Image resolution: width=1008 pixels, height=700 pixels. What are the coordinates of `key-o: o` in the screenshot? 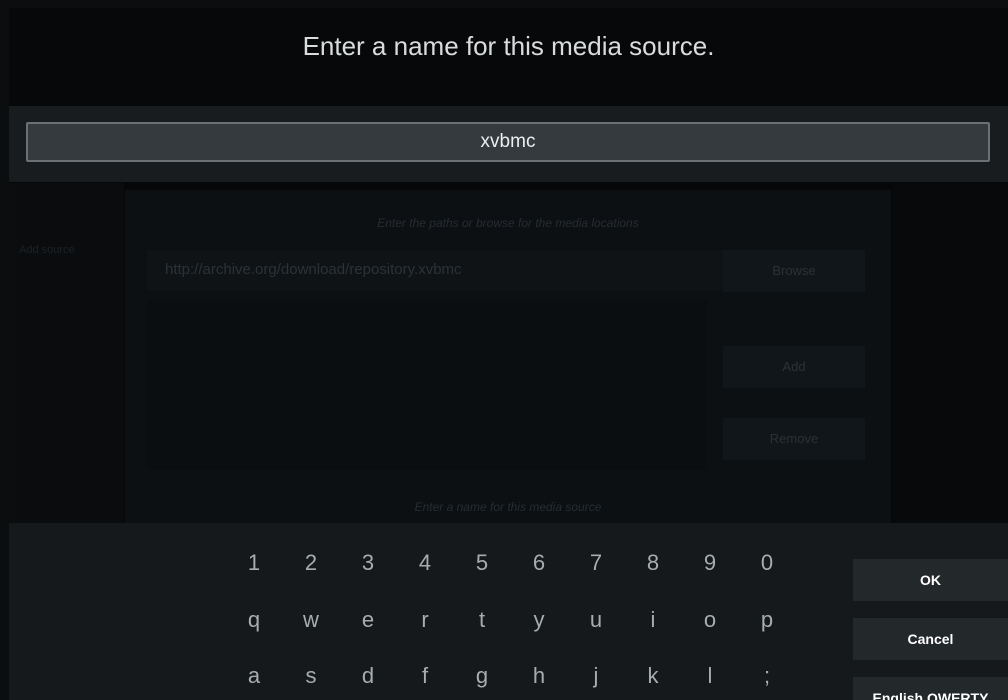 It's located at (710, 620).